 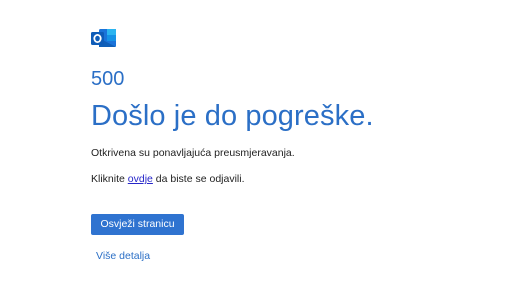 I want to click on signout-instruction: Kliknite ovdje da biste se odjavili., so click(x=168, y=179).